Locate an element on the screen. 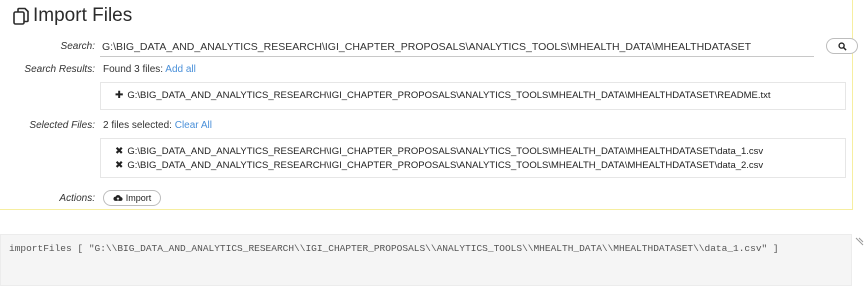 Image resolution: width=867 pixels, height=291 pixels. search-button is located at coordinates (842, 46).